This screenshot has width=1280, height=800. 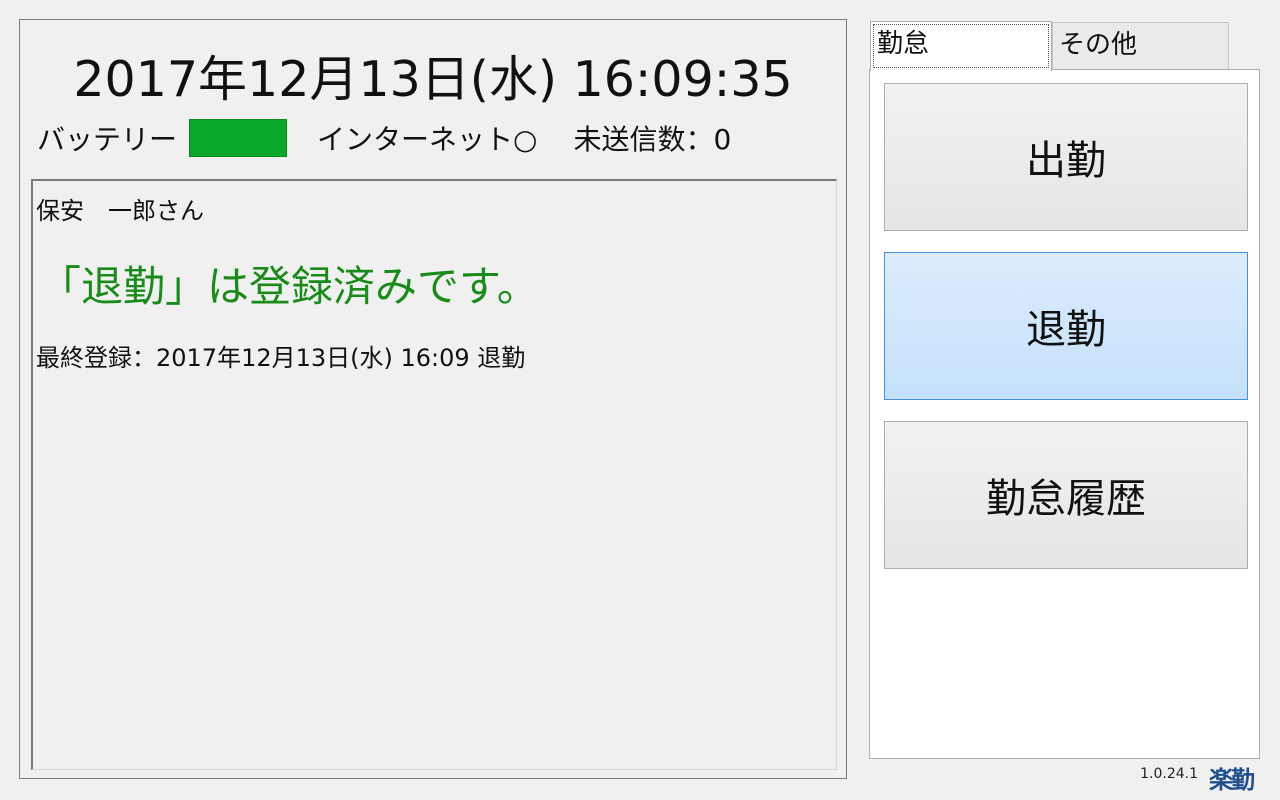 What do you see at coordinates (238, 138) in the screenshot?
I see `battery-level-indicator` at bounding box center [238, 138].